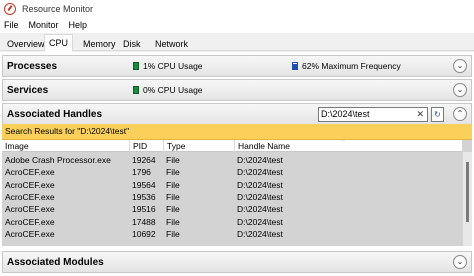  I want to click on processes-cpu-usage: 1% CPU Usage, so click(168, 66).